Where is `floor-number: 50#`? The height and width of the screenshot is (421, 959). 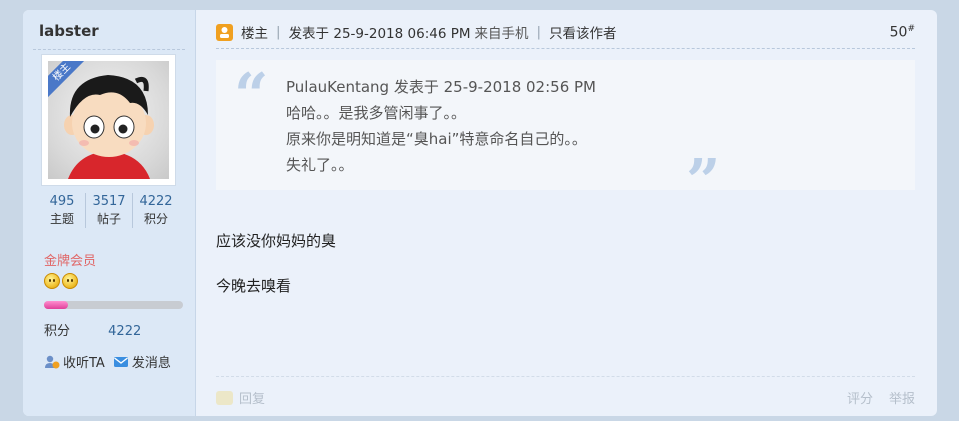 floor-number: 50# is located at coordinates (902, 32).